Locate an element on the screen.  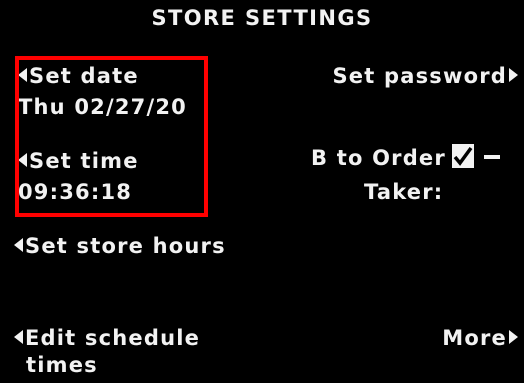
edit-schedule-button: Edit schedule is located at coordinates (107, 338).